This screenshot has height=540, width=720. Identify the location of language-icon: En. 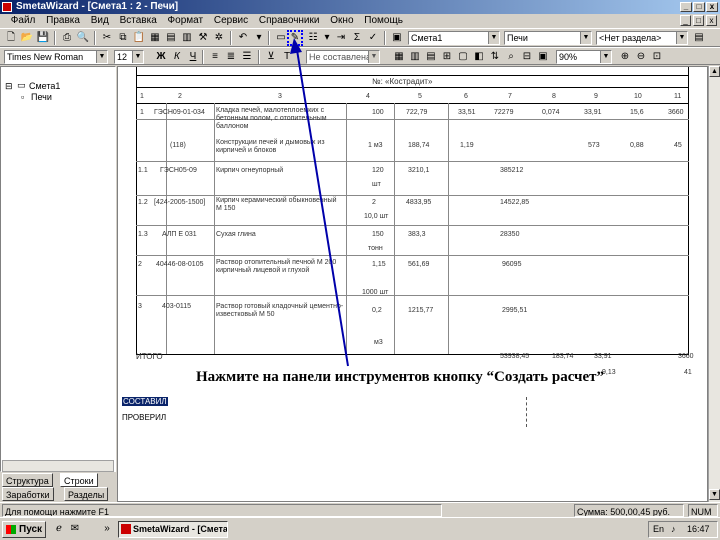
(658, 529).